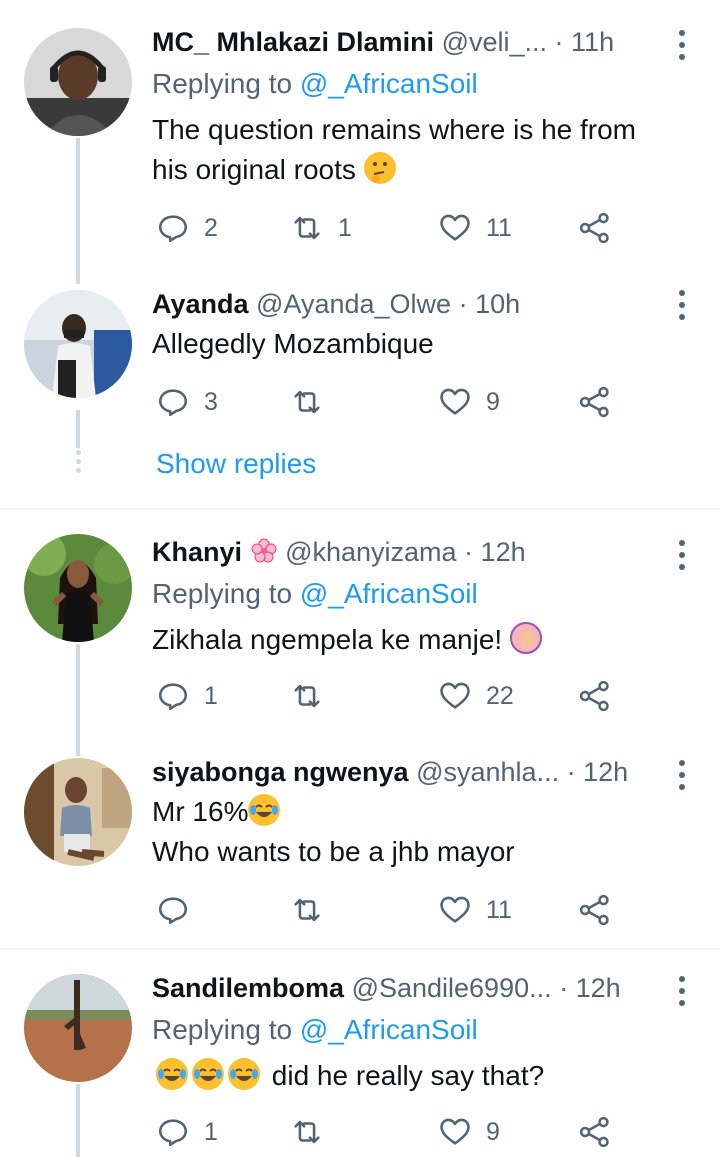 Image resolution: width=720 pixels, height=1157 pixels. What do you see at coordinates (211, 227) in the screenshot?
I see `reply-count: 2` at bounding box center [211, 227].